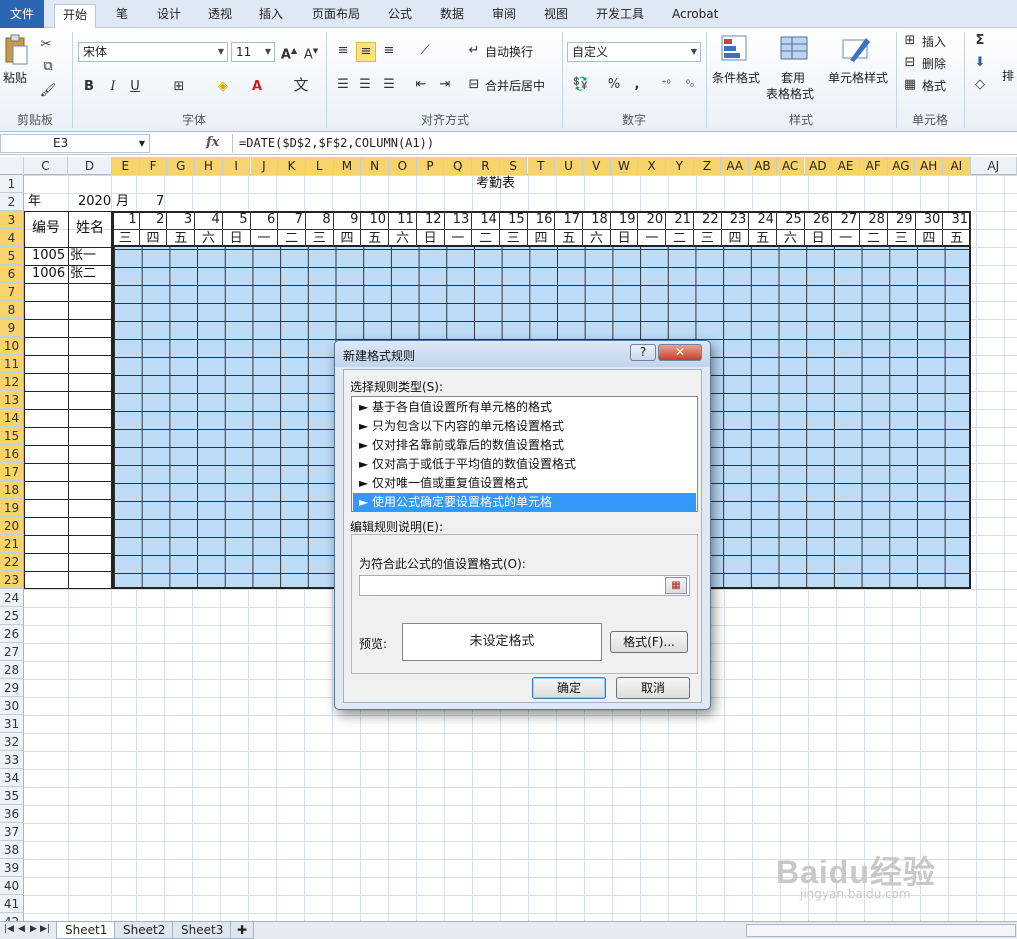 The image size is (1017, 939). Describe the element at coordinates (556, 16) in the screenshot. I see `tab-view: 视图` at that location.